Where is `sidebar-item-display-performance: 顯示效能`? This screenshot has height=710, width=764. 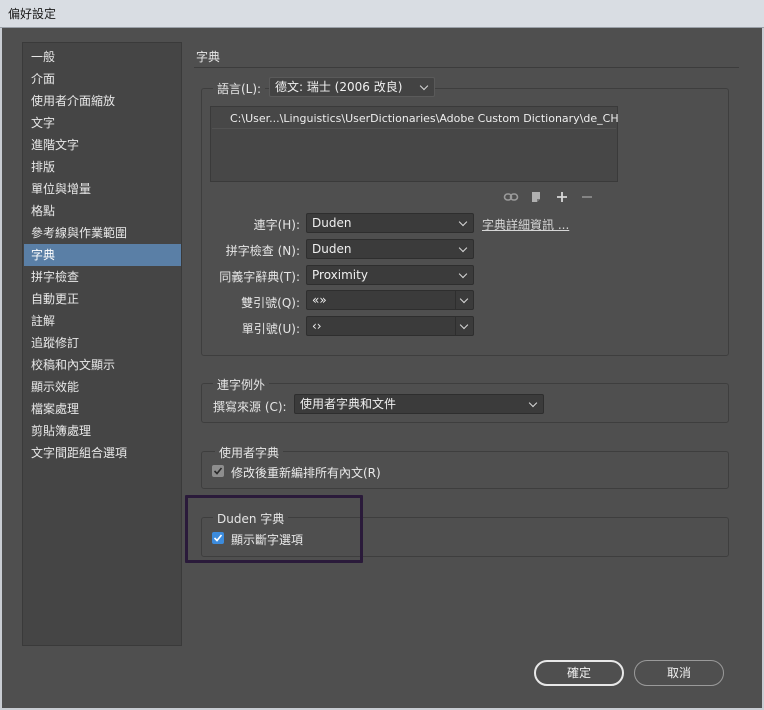
sidebar-item-display-performance: 顯示效能 is located at coordinates (102, 387).